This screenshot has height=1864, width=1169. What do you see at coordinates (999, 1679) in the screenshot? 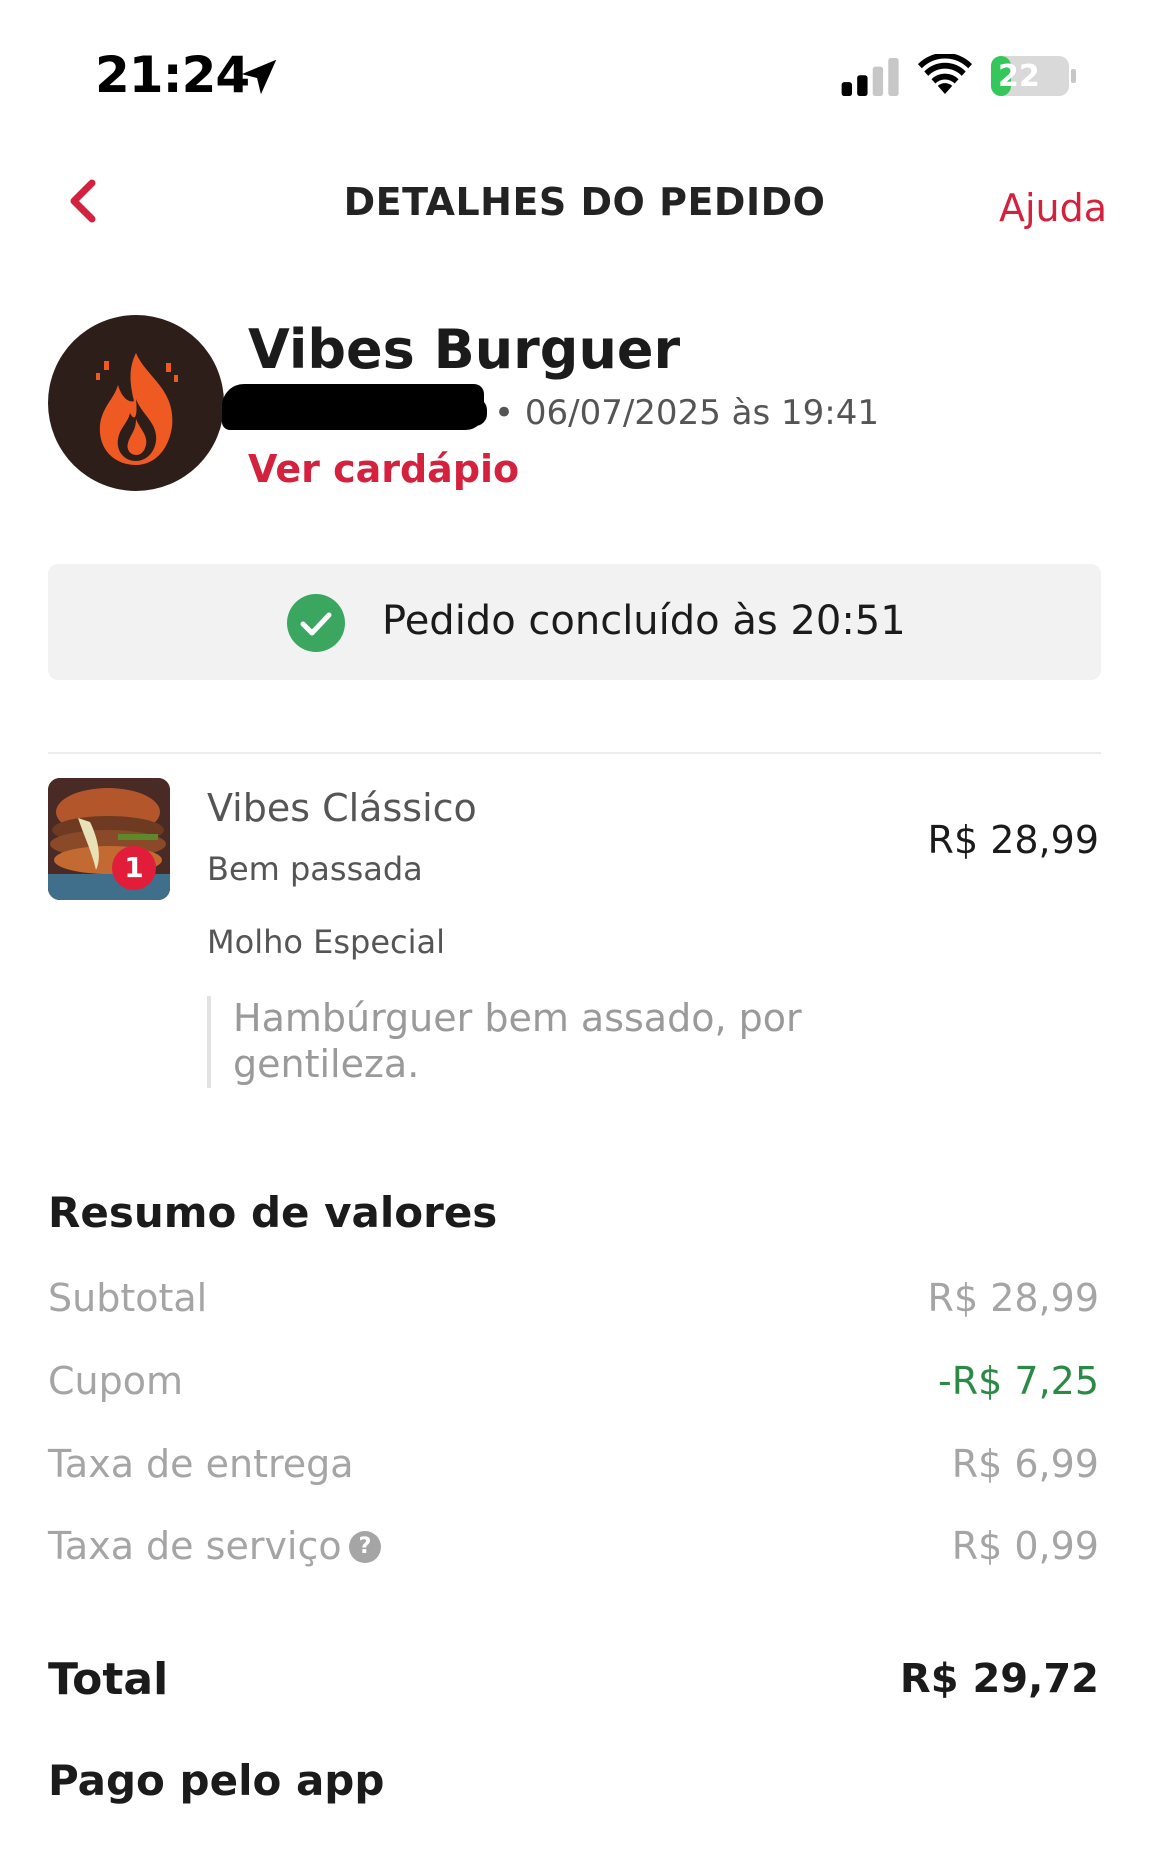
I see `total-value: R$ 29,72` at bounding box center [999, 1679].